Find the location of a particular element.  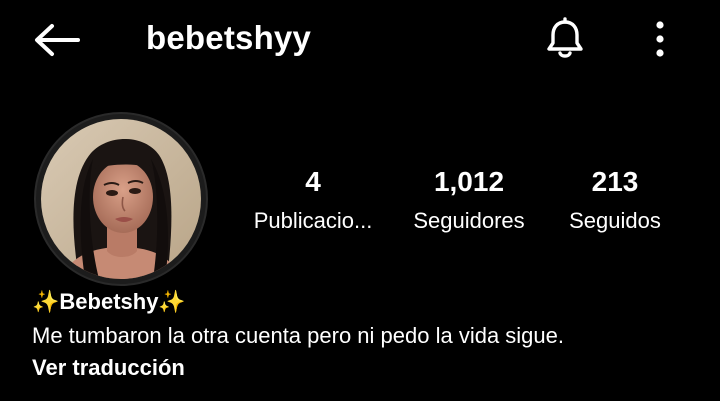

profile-photo is located at coordinates (121, 199).